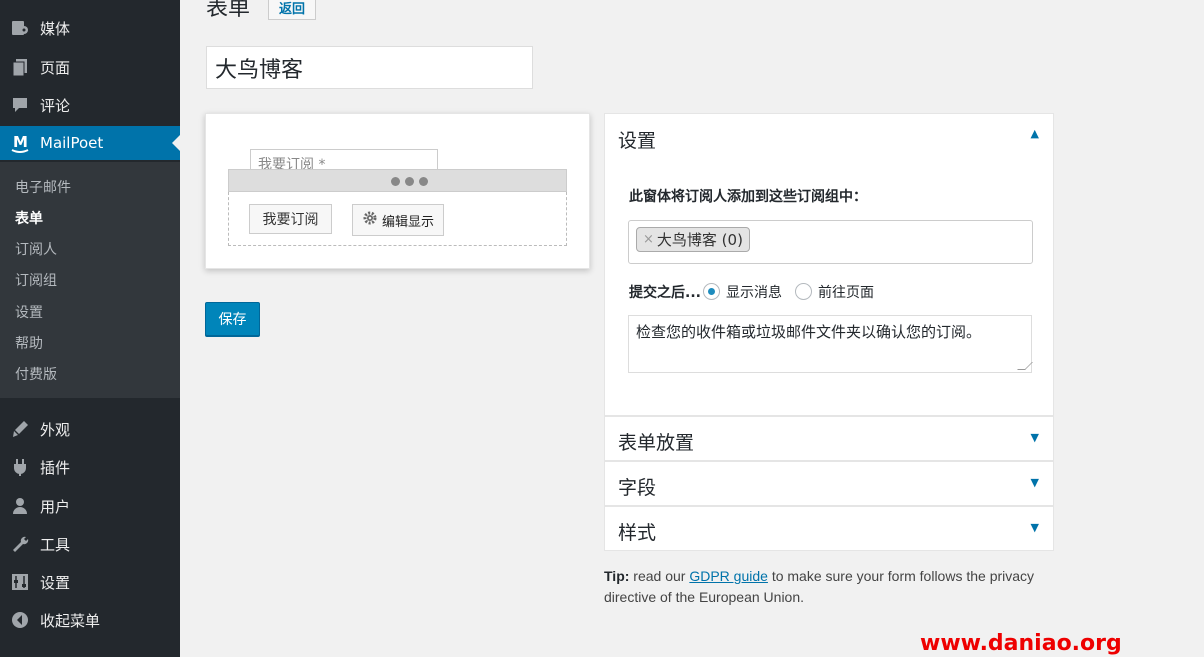  I want to click on list-chip: × 大鸟博客 (0), so click(693, 239).